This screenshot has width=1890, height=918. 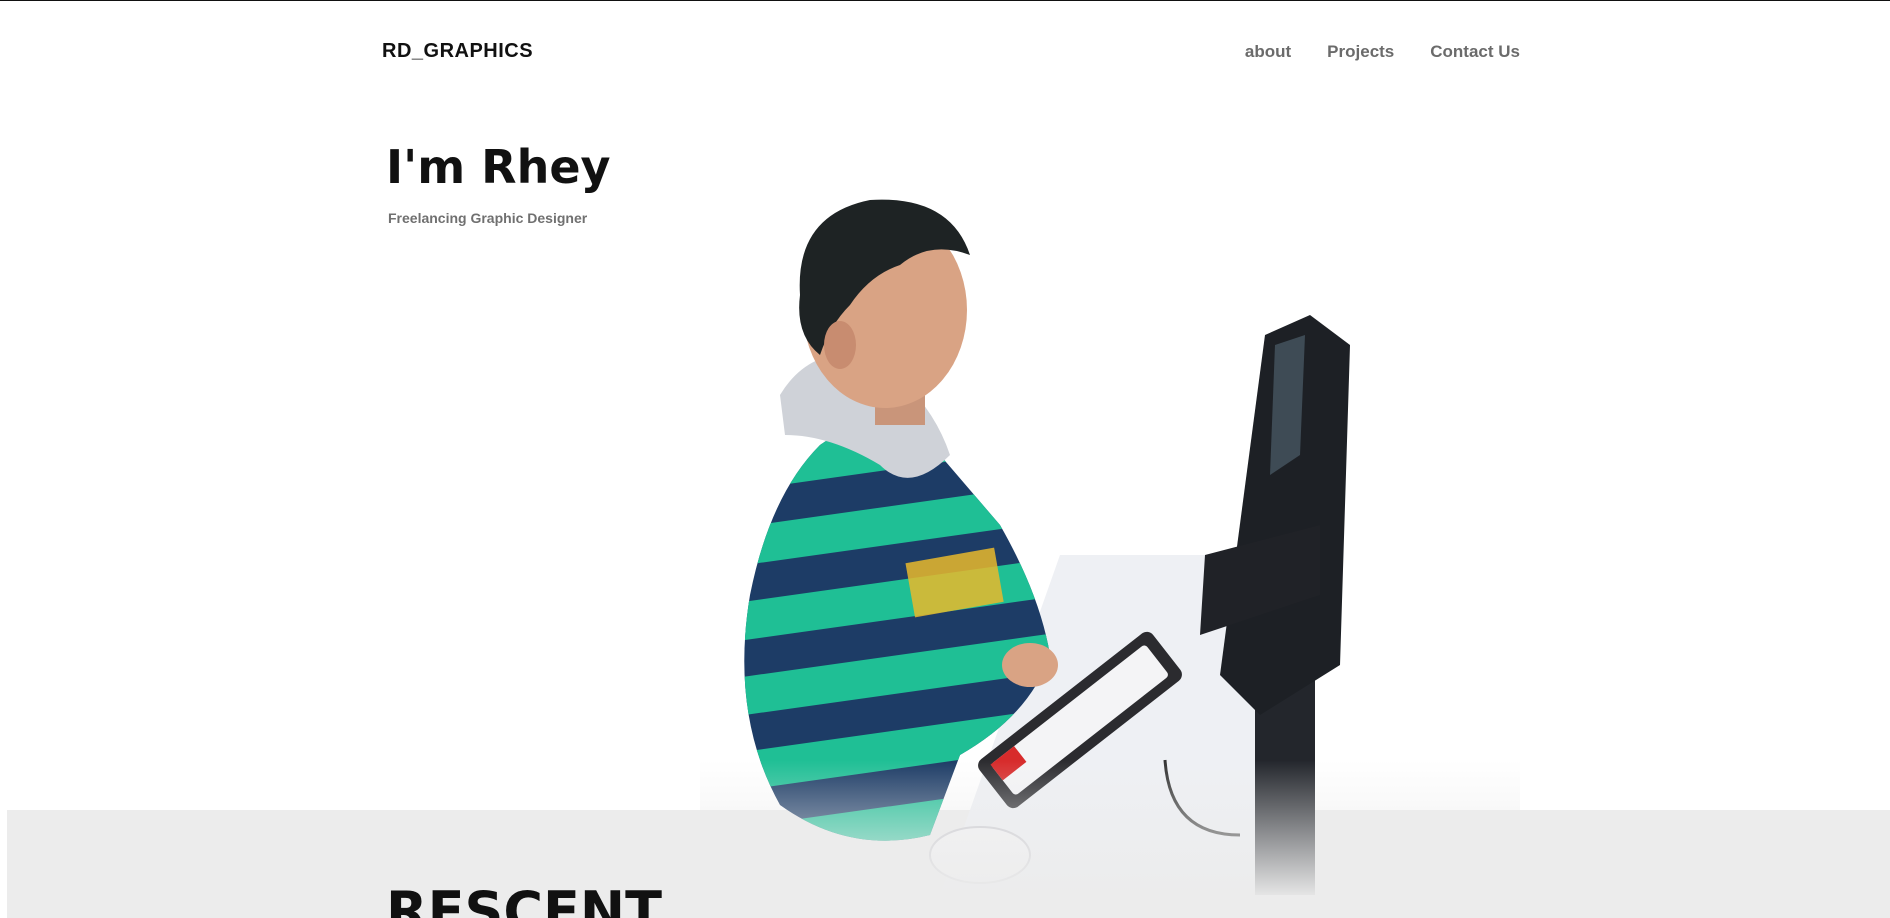 What do you see at coordinates (488, 218) in the screenshot?
I see `hero-subtitle: Freelancing Graphic Designer` at bounding box center [488, 218].